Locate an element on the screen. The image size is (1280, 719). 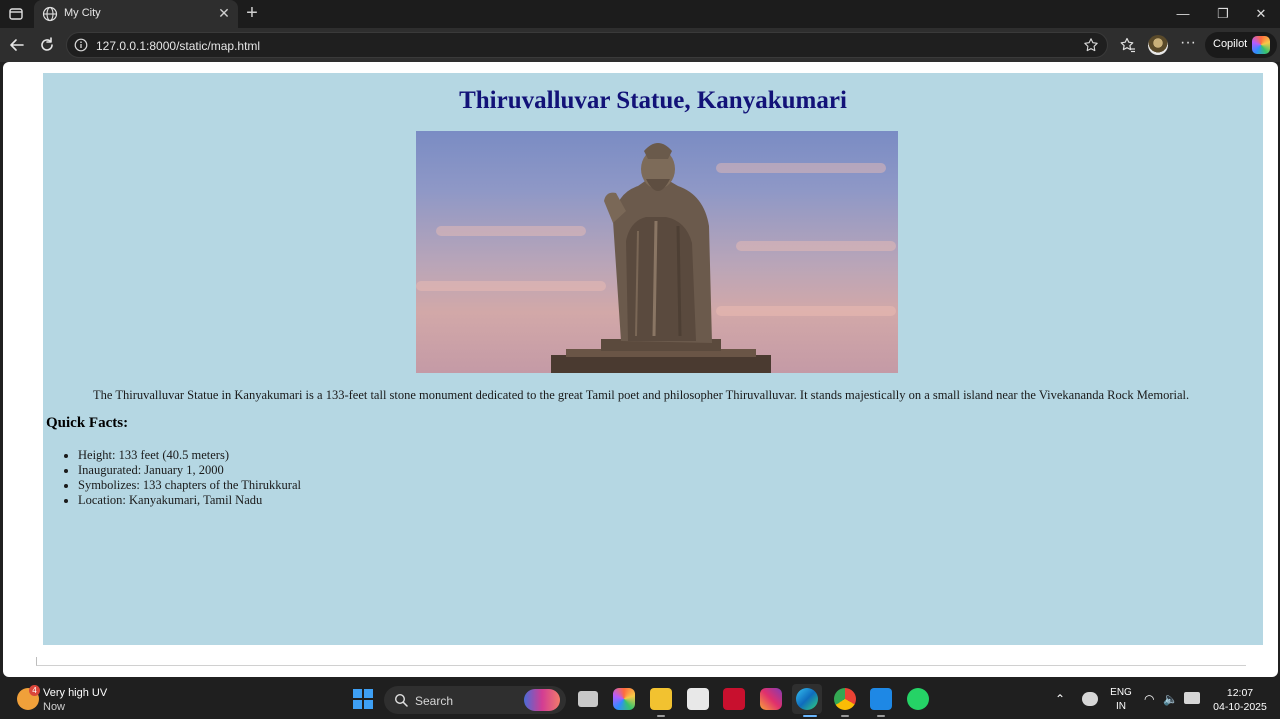
tab-actions-icon is located at coordinates (16, 14).